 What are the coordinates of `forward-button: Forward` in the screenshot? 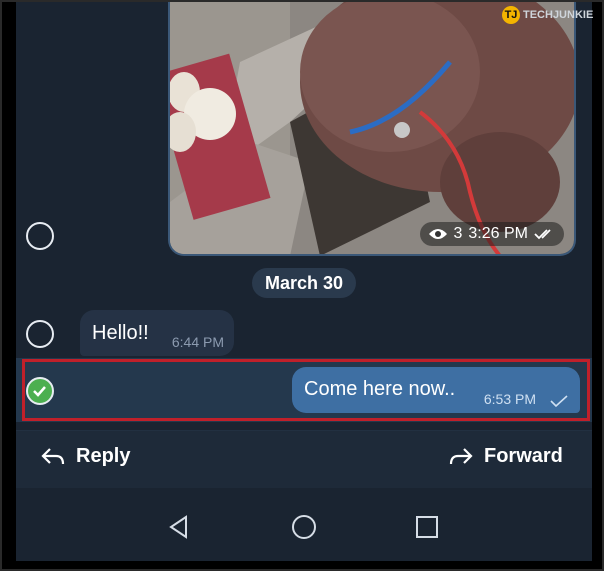 It's located at (505, 456).